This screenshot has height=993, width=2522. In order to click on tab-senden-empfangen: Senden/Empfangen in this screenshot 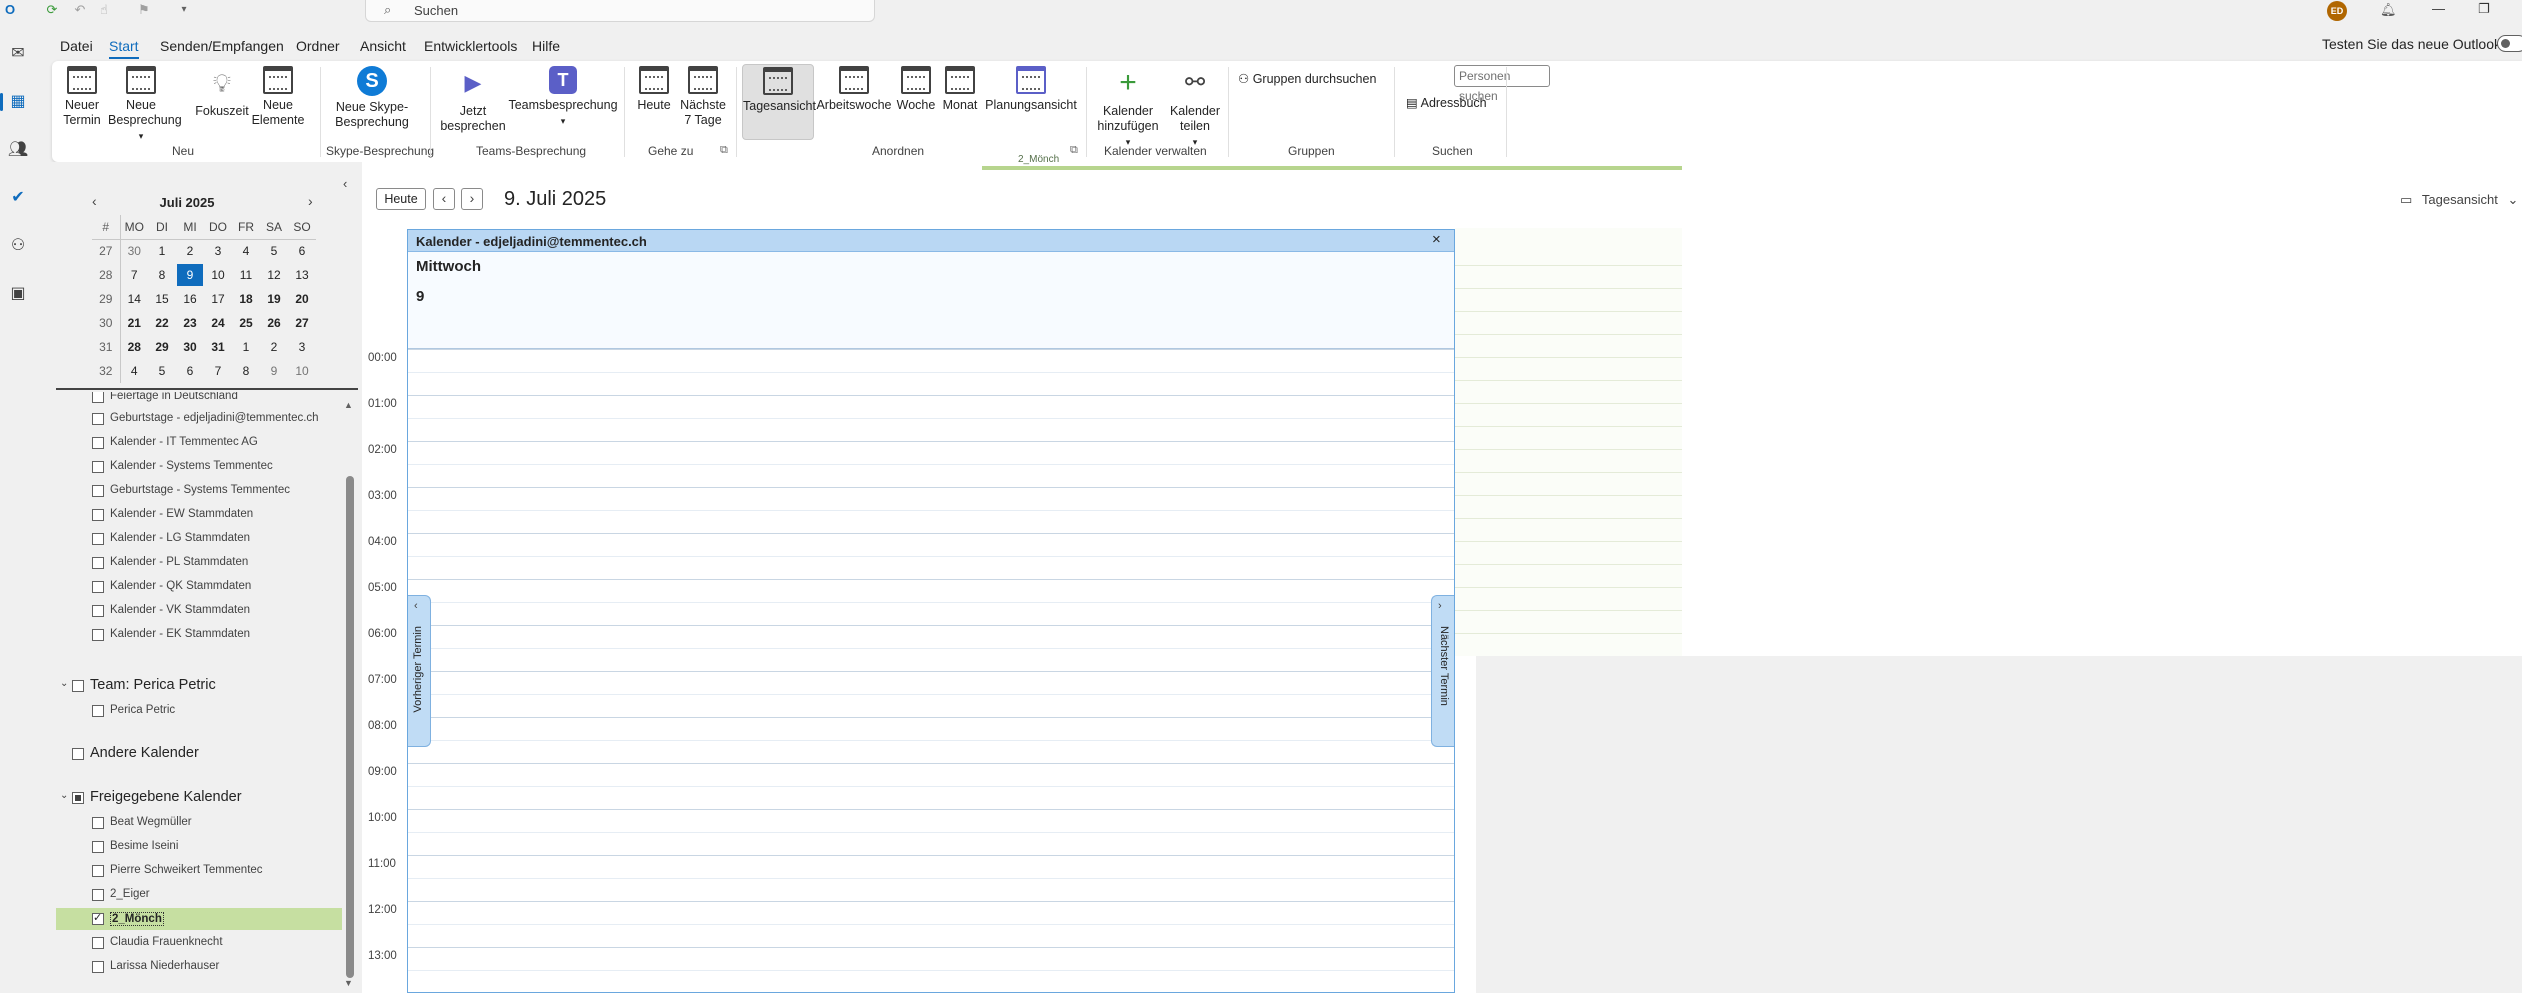, I will do `click(222, 46)`.